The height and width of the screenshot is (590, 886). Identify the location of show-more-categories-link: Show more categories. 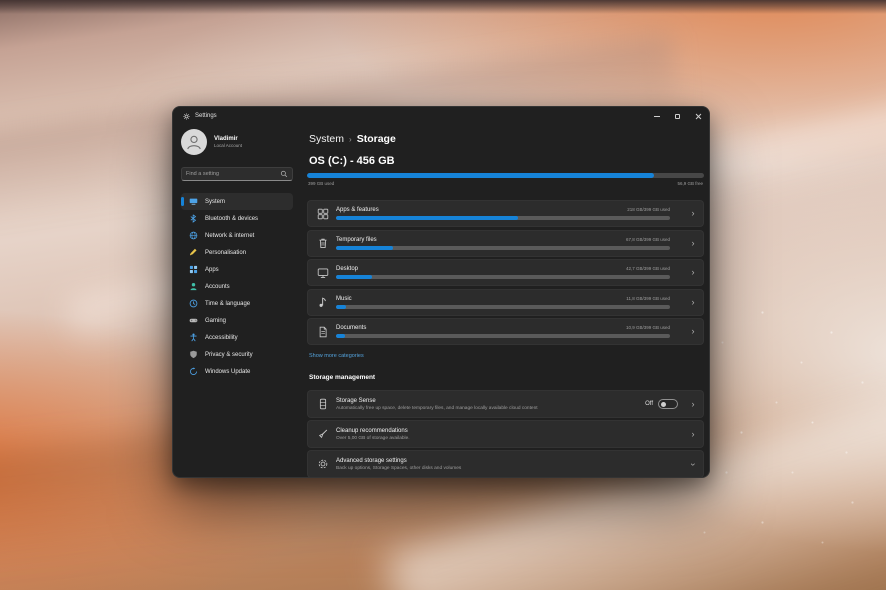
(336, 356).